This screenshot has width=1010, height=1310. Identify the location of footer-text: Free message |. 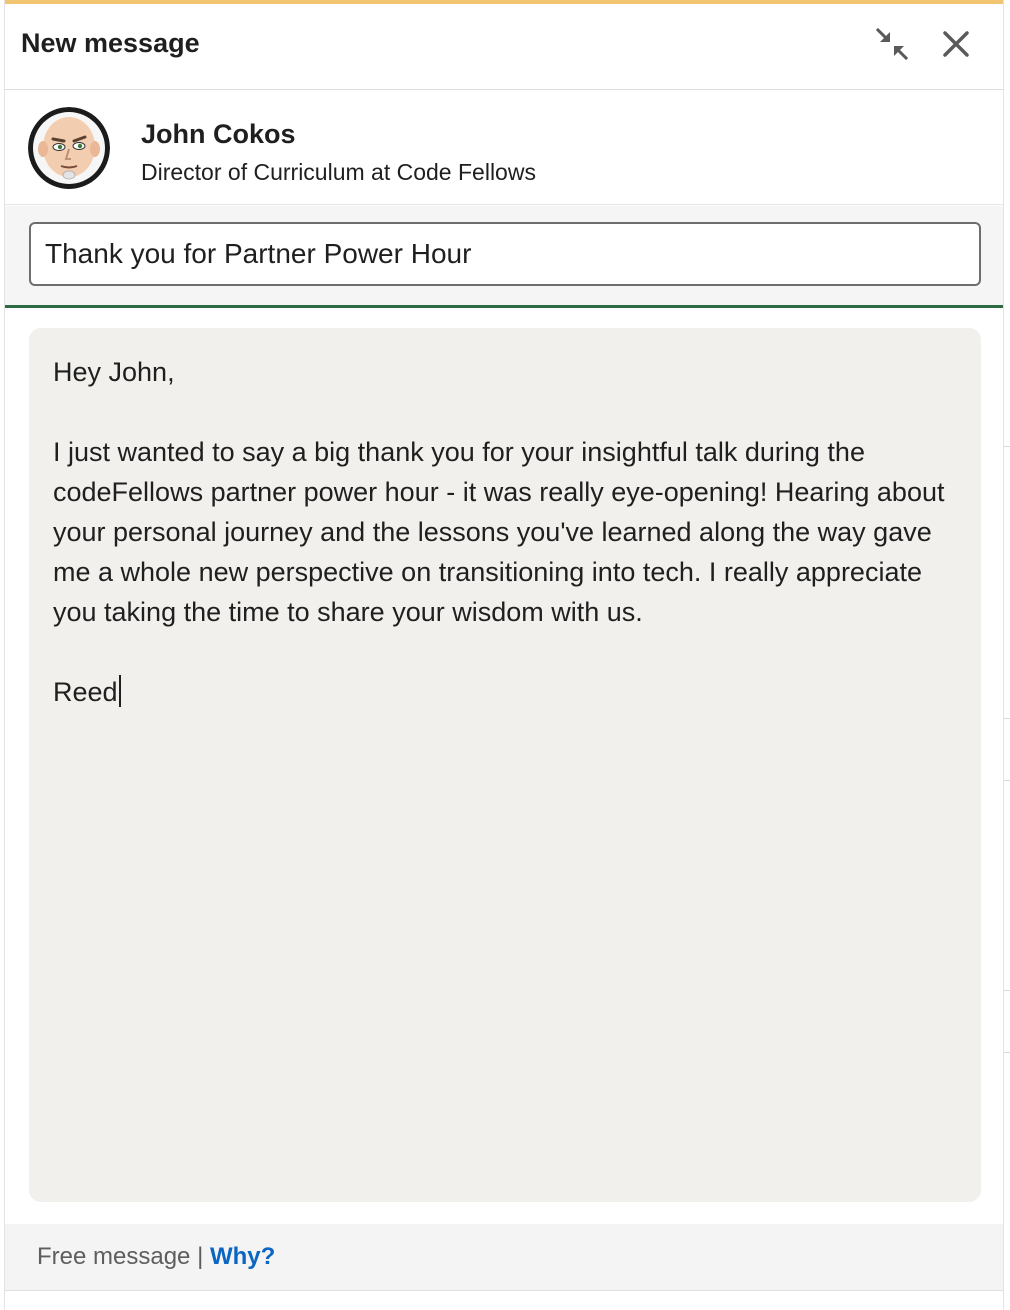
(123, 1256).